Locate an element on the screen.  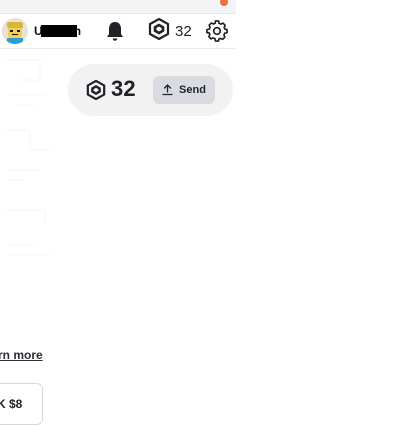
robux-balance-header: 32 is located at coordinates (170, 31).